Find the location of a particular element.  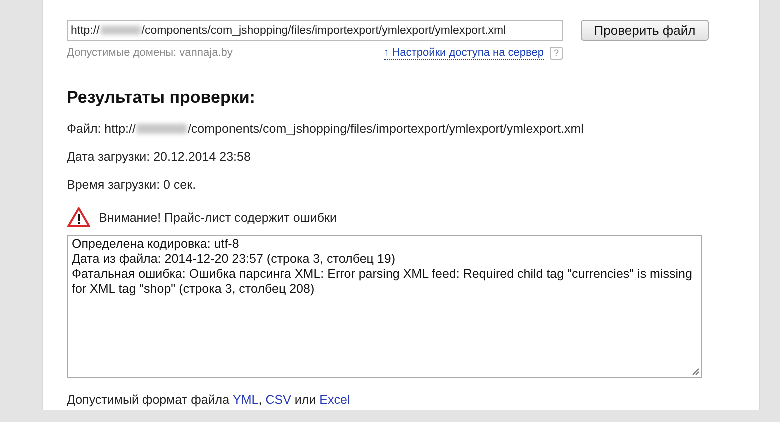

formats-text: Допустимый формат файла is located at coordinates (148, 400).